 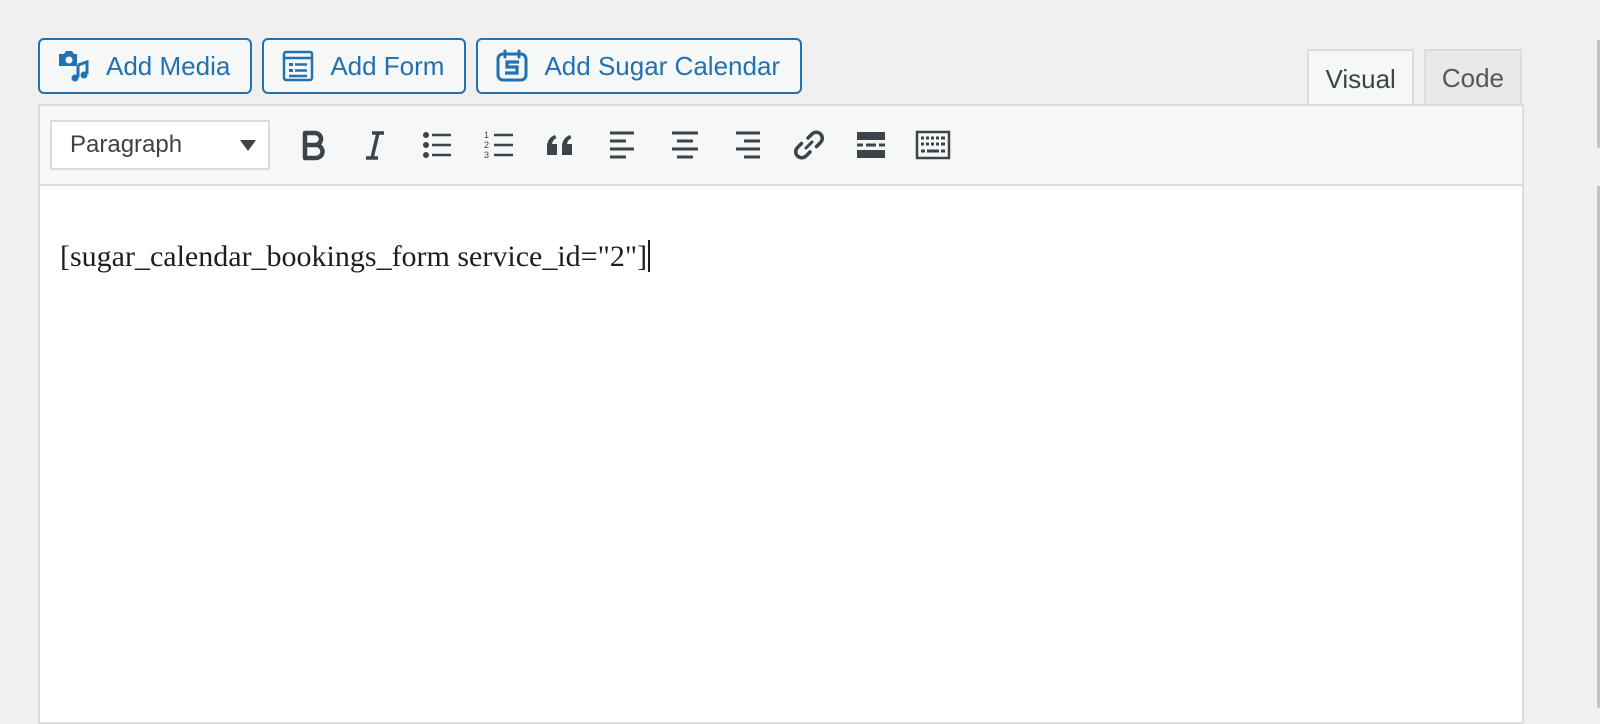 I want to click on format-select-value: Paragraph, so click(x=126, y=144).